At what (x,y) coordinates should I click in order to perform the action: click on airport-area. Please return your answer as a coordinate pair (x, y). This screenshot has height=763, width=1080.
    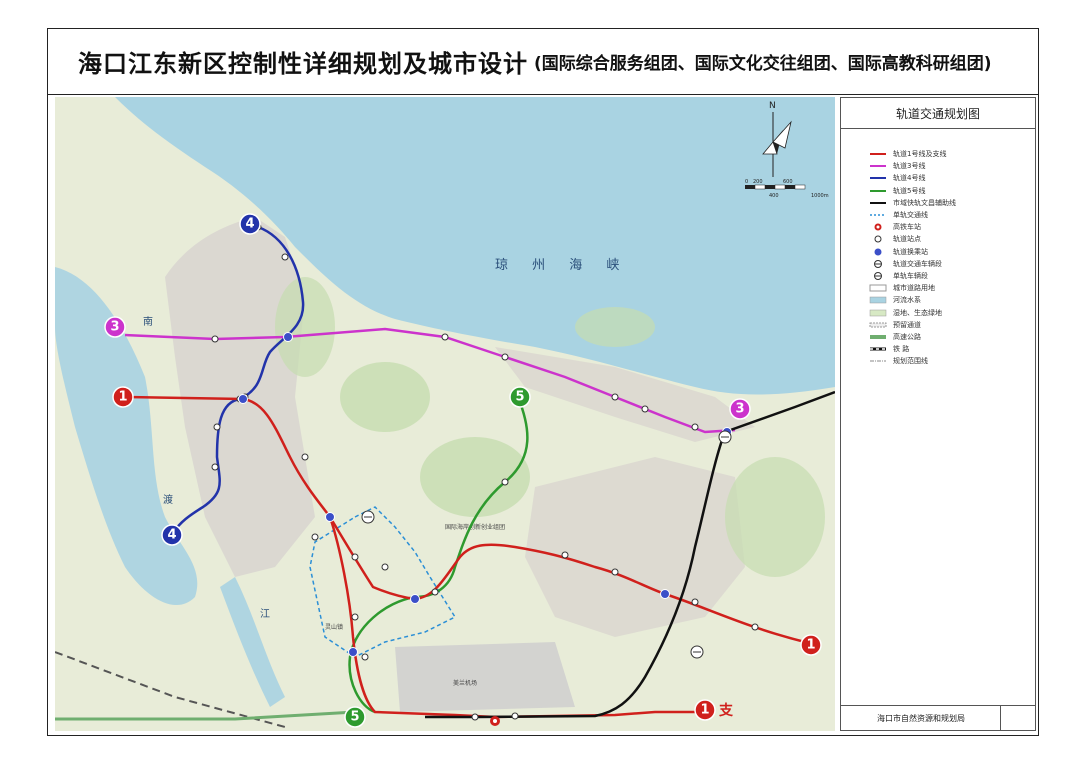
    Looking at the image, I should click on (485, 677).